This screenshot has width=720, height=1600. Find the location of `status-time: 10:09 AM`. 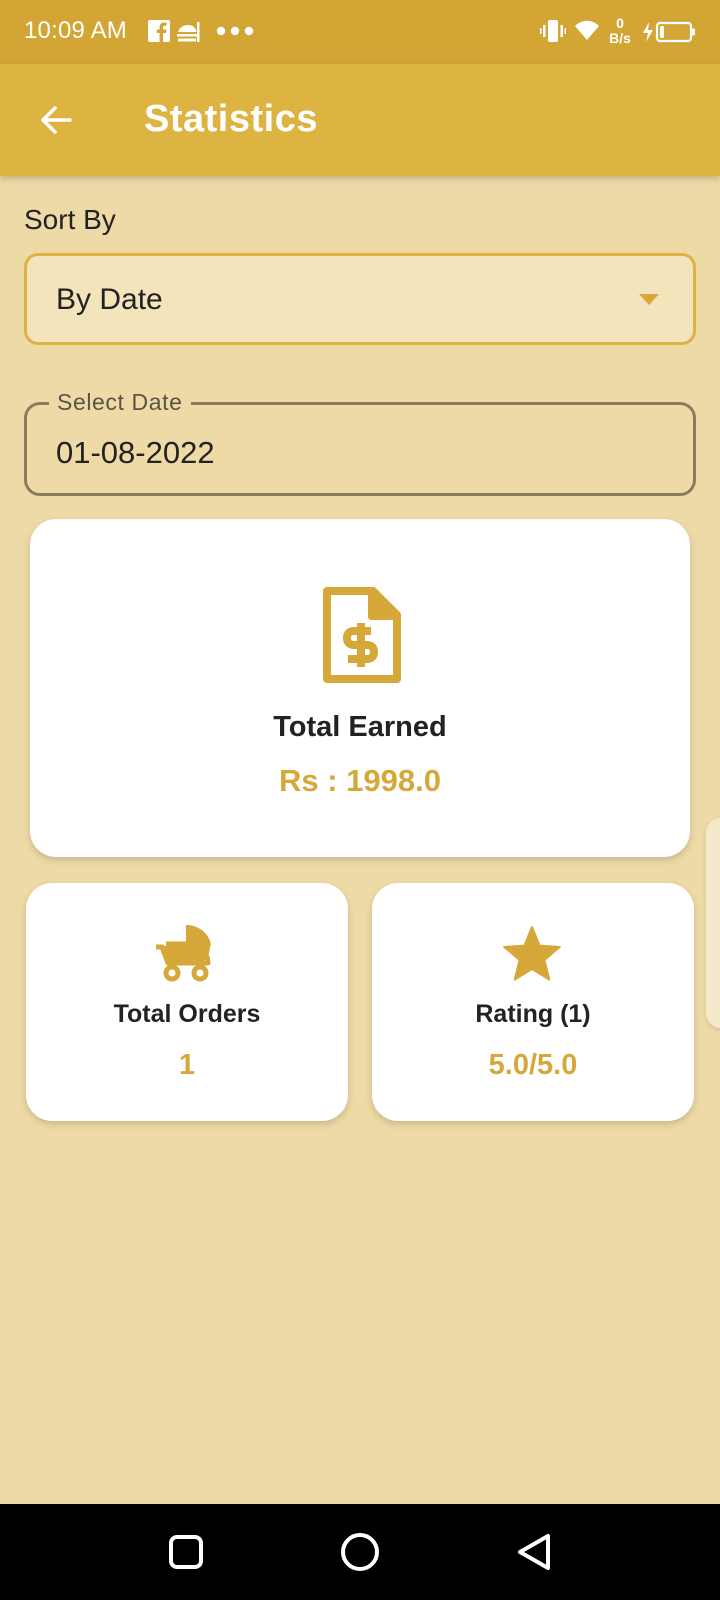

status-time: 10:09 AM is located at coordinates (76, 30).